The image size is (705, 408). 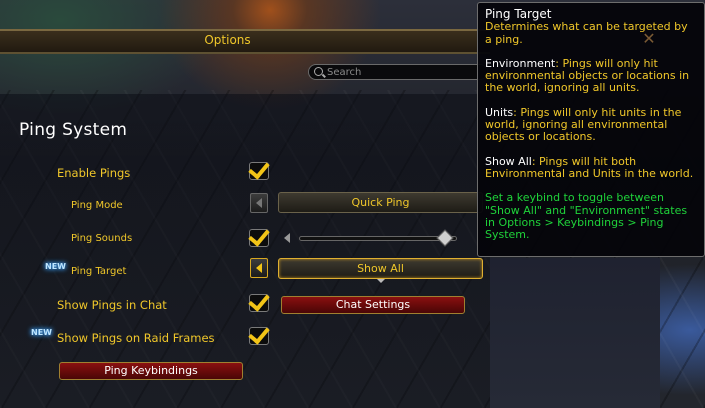 I want to click on tooltip-units-key: Units, so click(x=499, y=112).